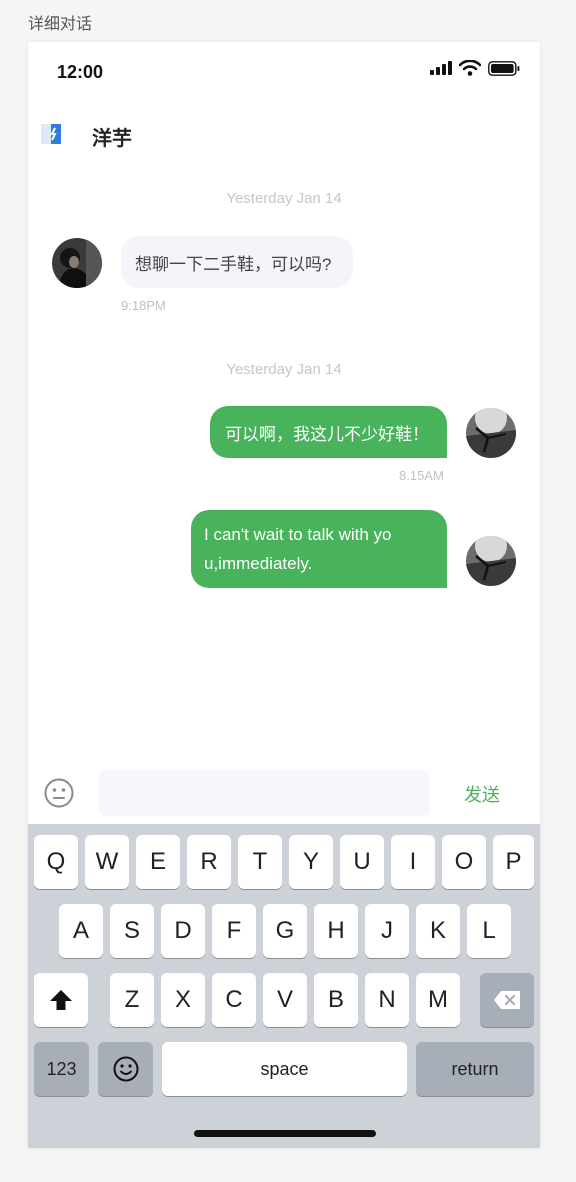 This screenshot has height=1182, width=576. I want to click on key-x: X, so click(183, 1000).